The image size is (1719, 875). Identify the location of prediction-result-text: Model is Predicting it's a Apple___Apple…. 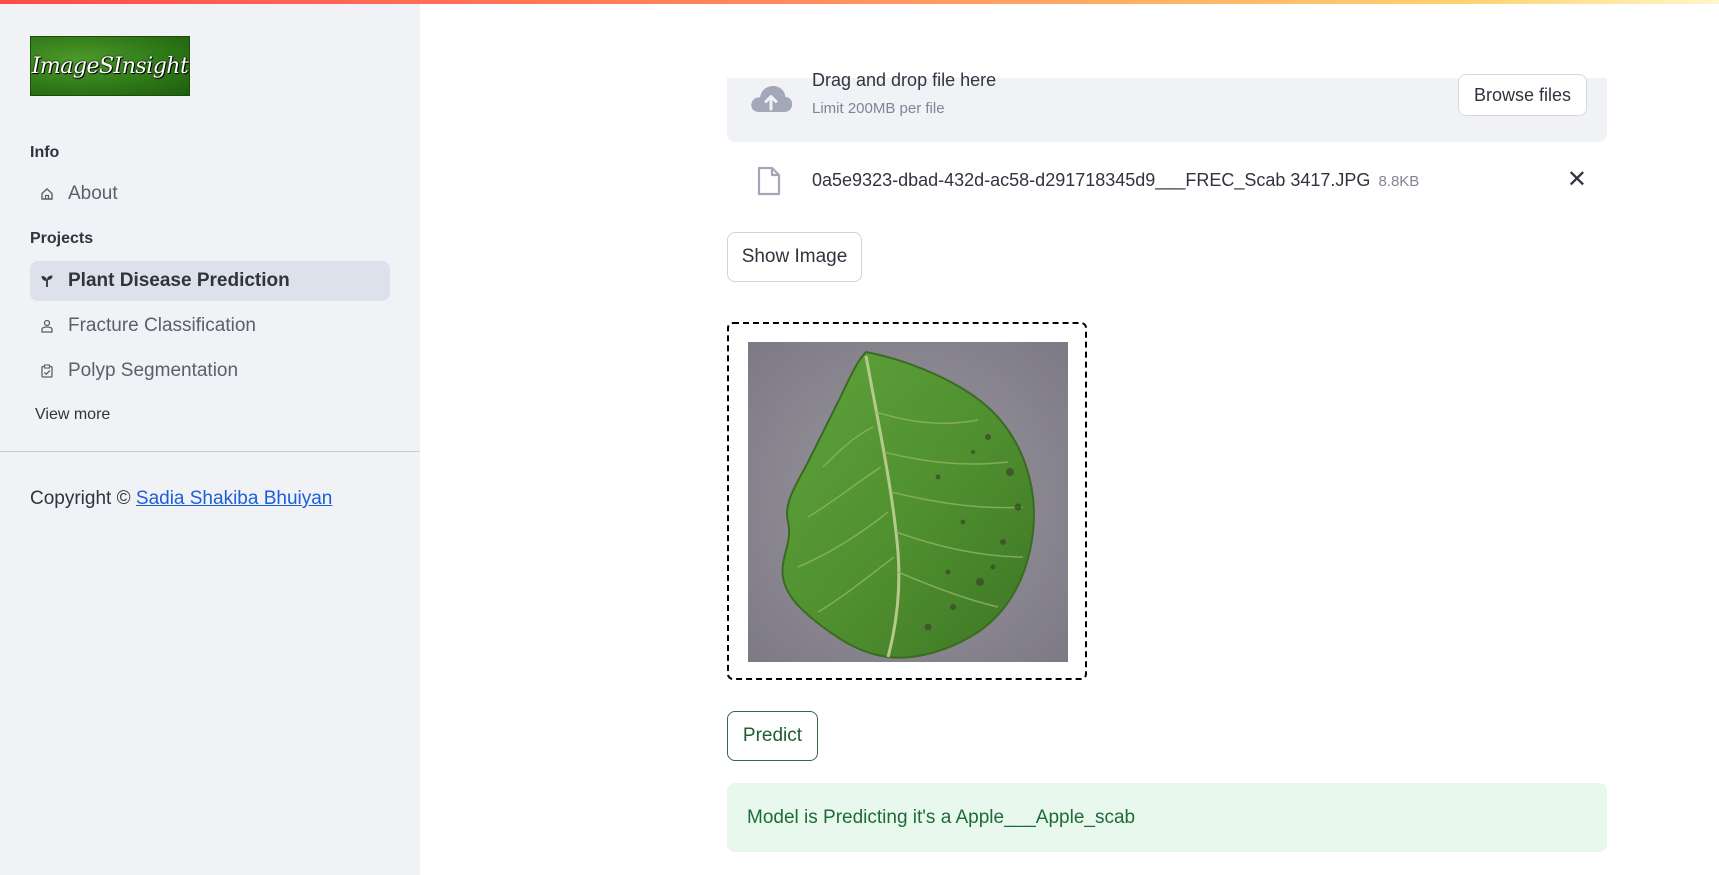
(941, 817).